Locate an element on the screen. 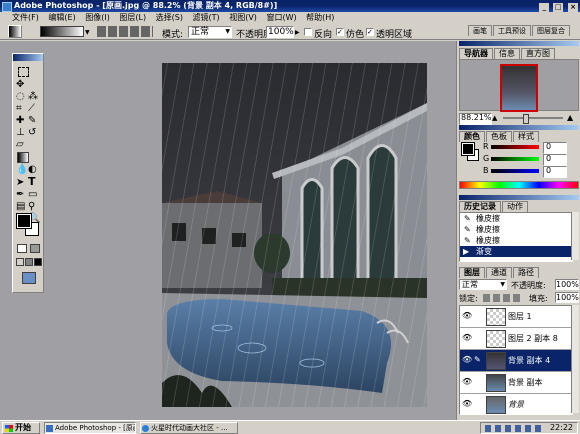 This screenshot has width=580, height=434. history-item-selected: ▶ 渐变 is located at coordinates (516, 251).